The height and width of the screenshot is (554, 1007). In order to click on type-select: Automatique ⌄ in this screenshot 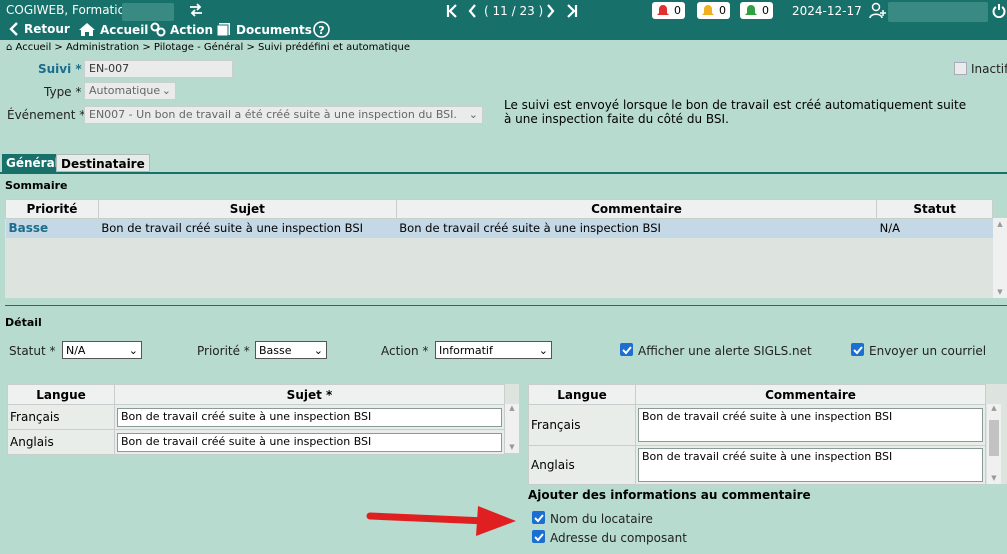, I will do `click(130, 91)`.